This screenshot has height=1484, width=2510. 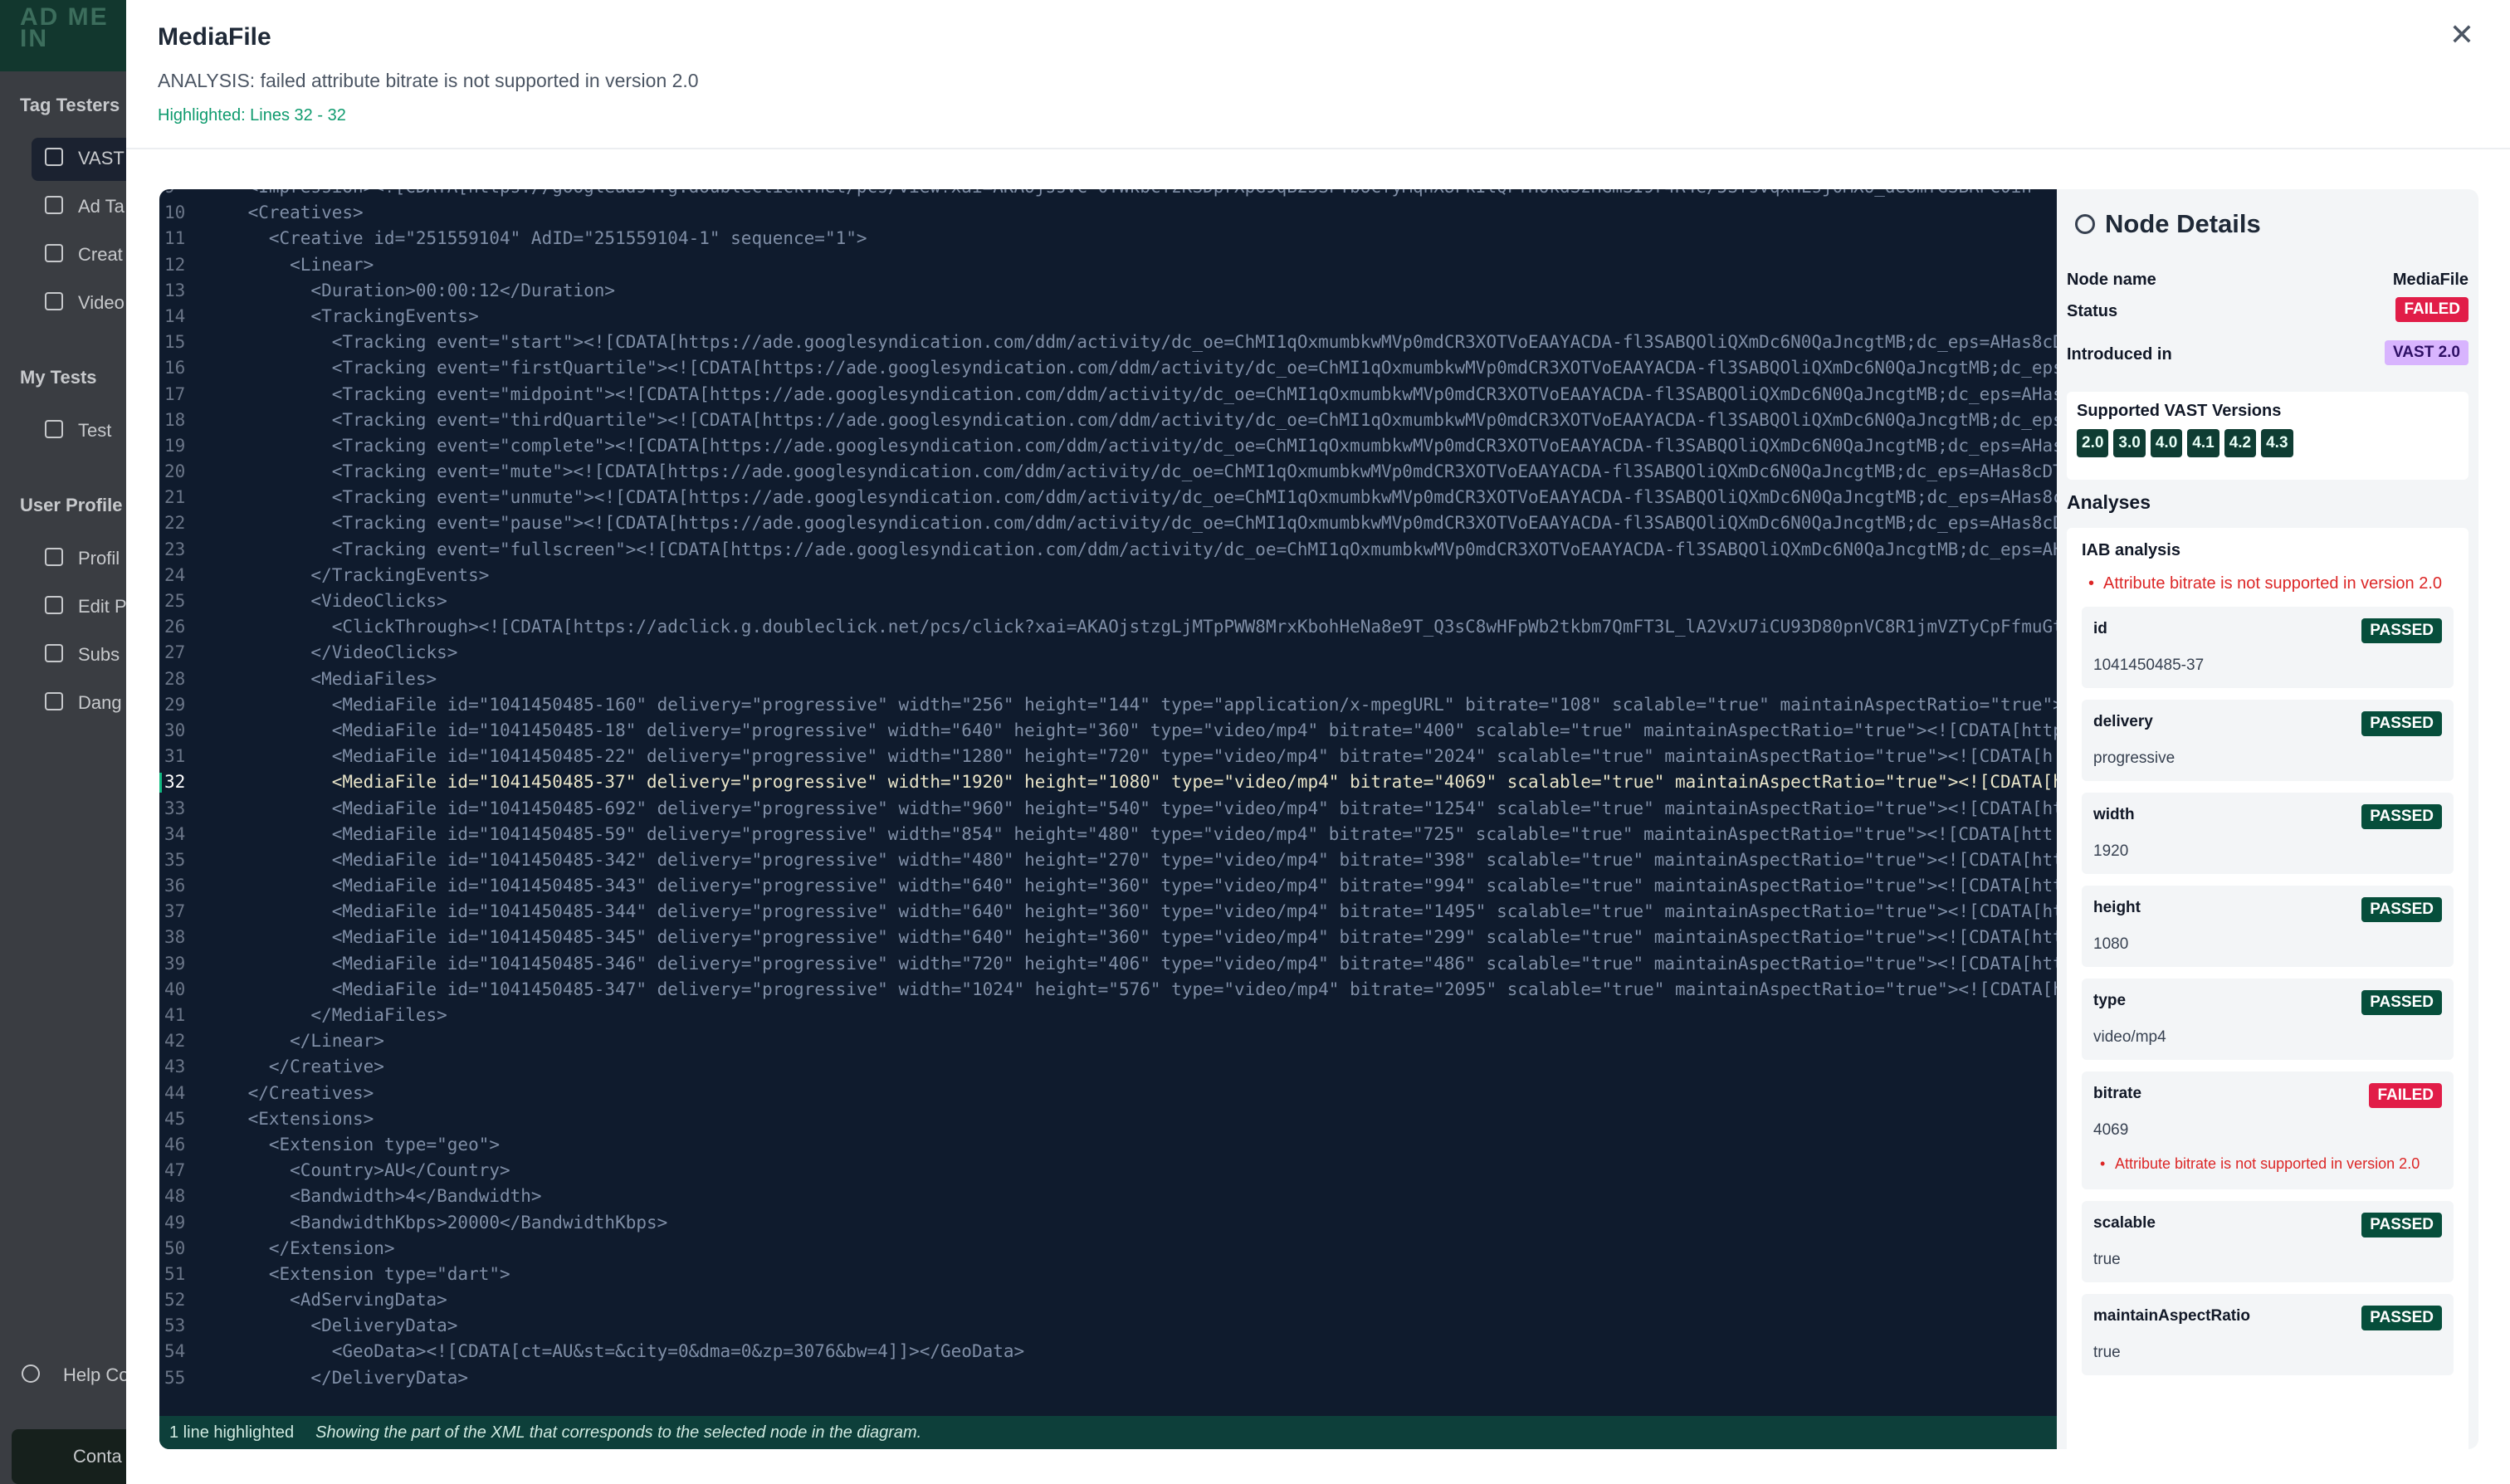 I want to click on list-icon, so click(x=54, y=429).